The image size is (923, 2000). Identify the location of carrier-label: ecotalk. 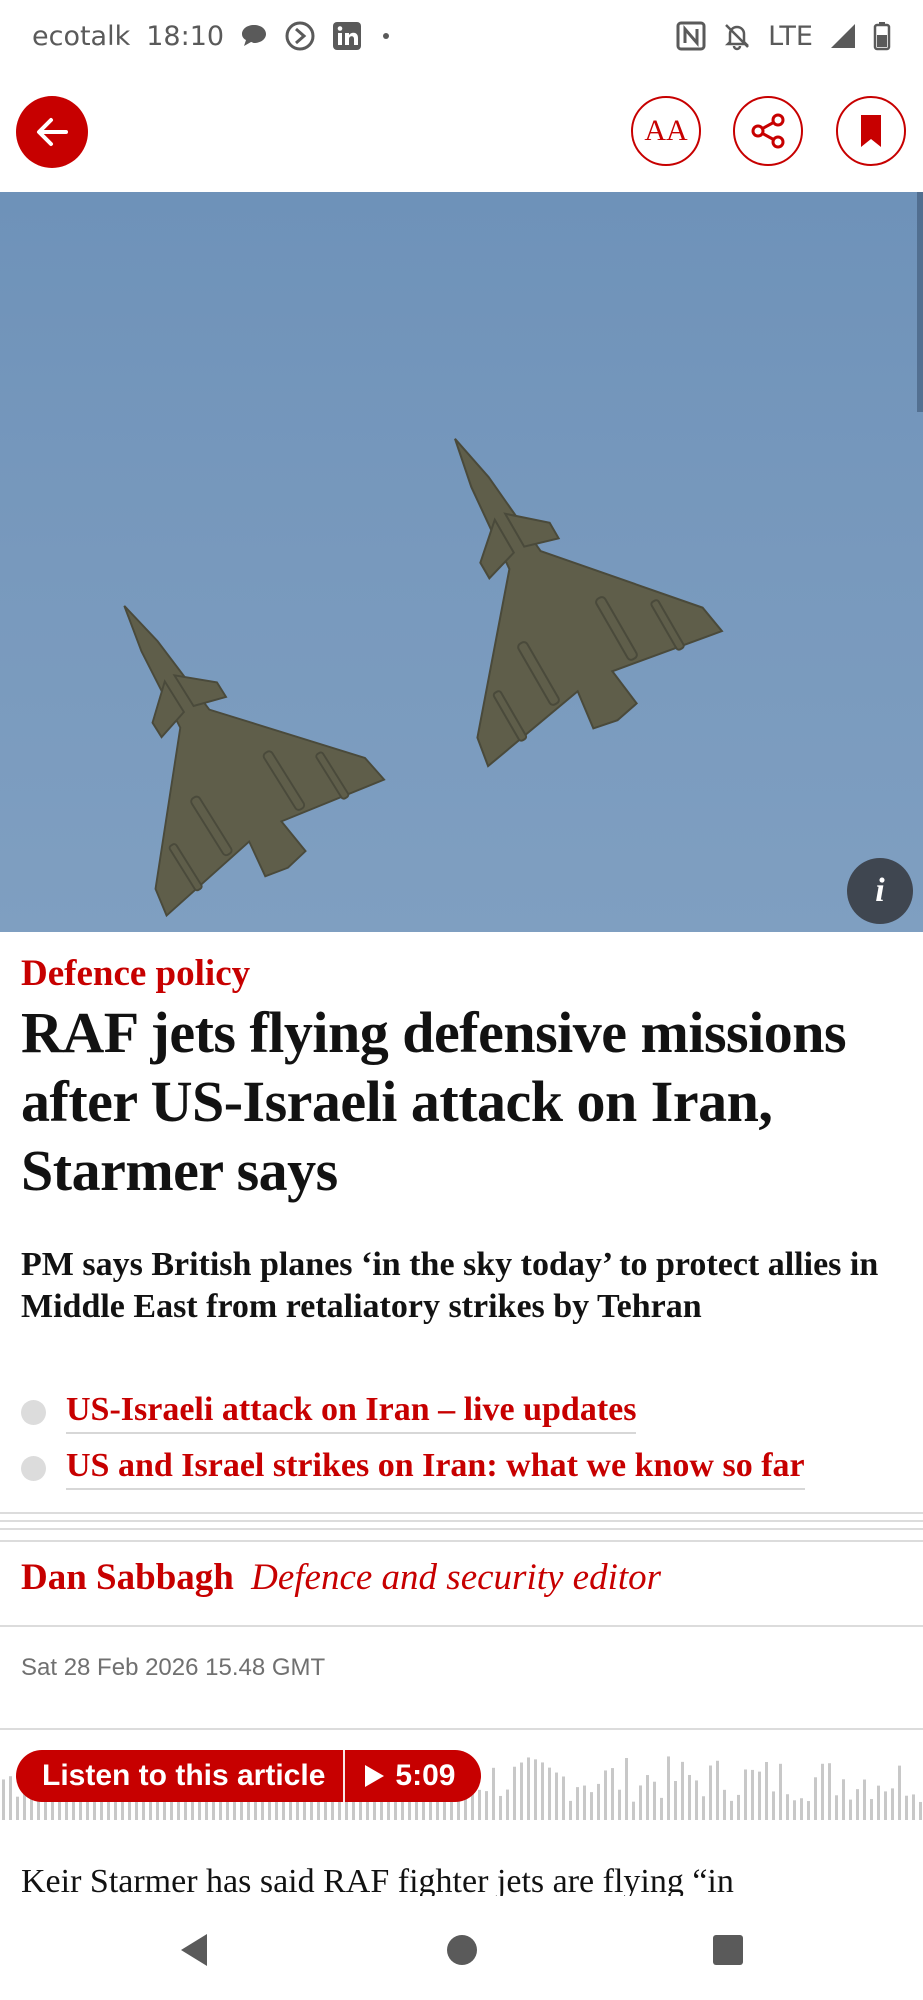
(81, 36).